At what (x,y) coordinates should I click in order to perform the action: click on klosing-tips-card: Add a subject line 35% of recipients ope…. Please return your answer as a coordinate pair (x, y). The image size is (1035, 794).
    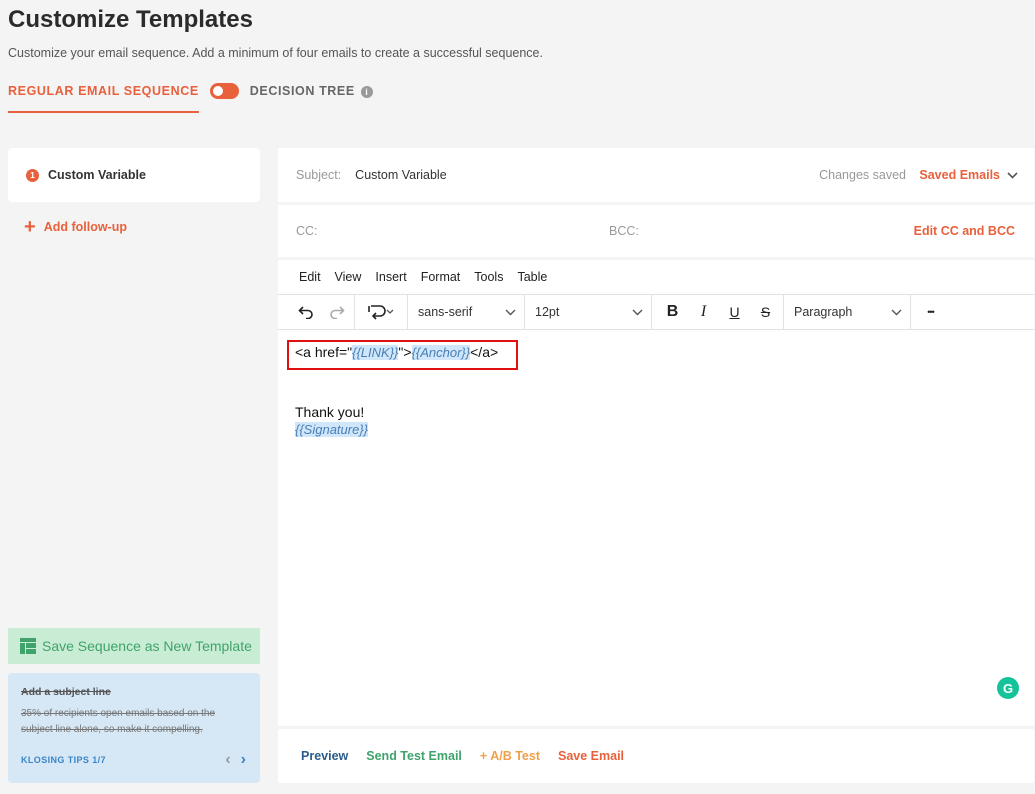
    Looking at the image, I should click on (134, 728).